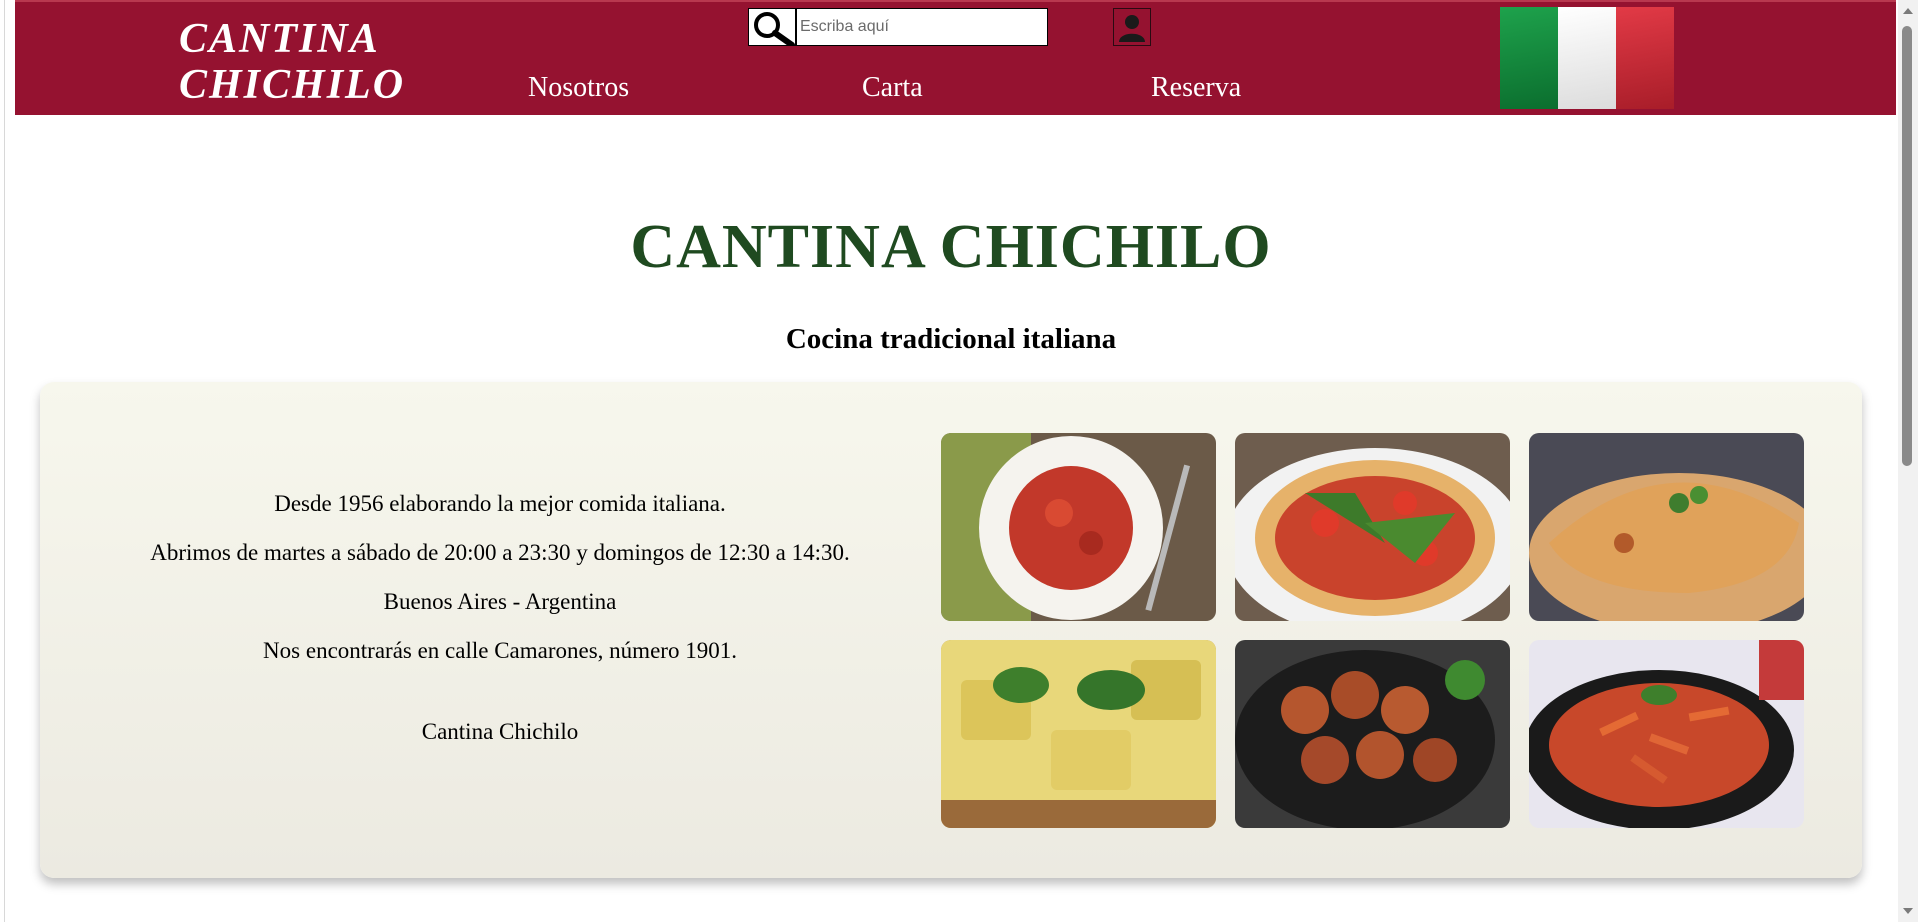 This screenshot has width=1918, height=922. Describe the element at coordinates (955, 57) in the screenshot. I see `top-navbar: CANTINA CHICHILO Nosotros Carta Reserva` at that location.